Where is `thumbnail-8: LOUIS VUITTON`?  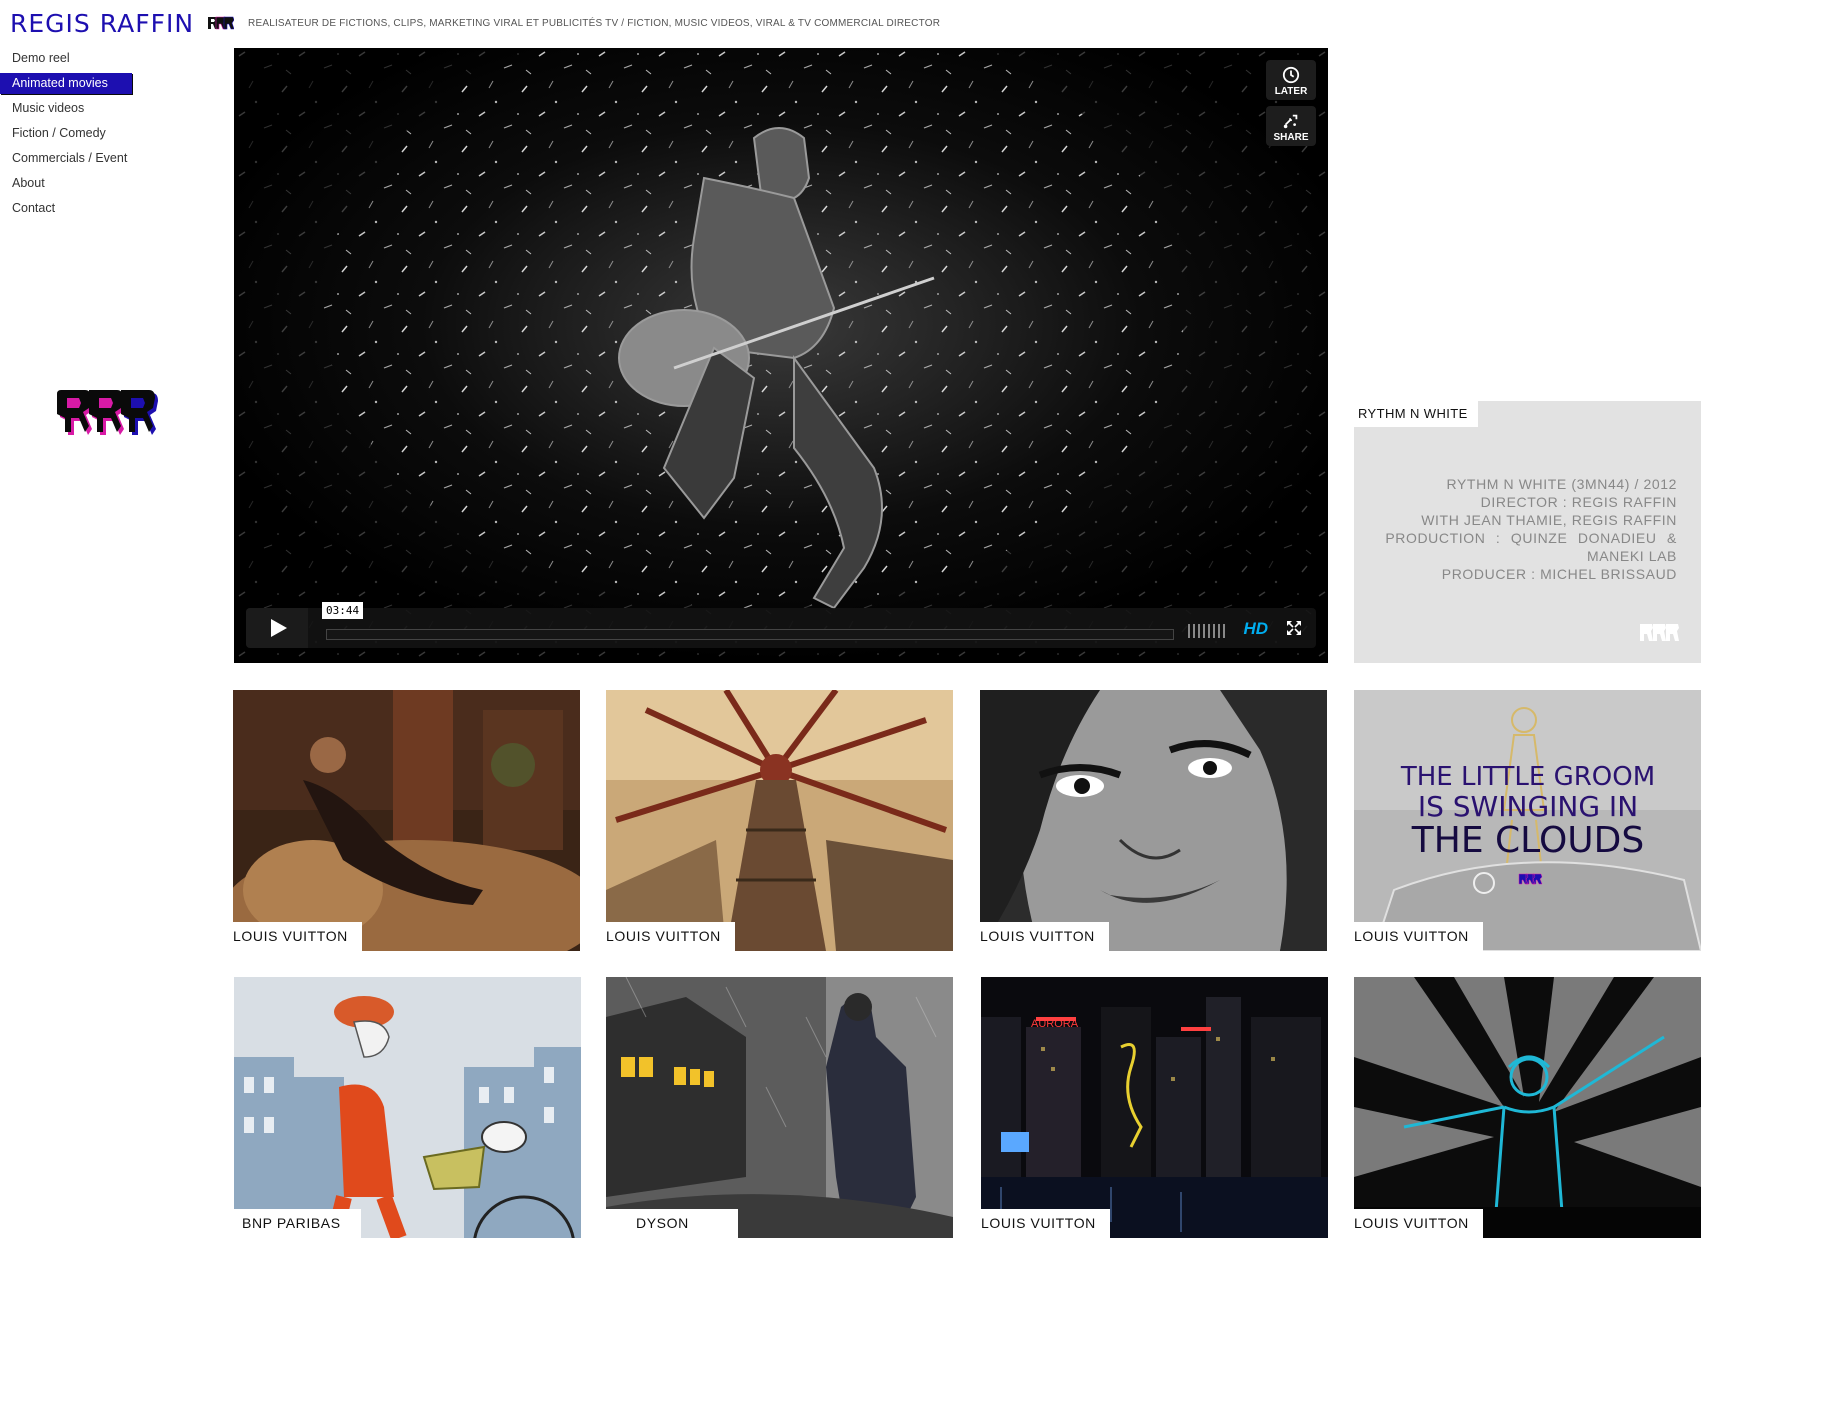 thumbnail-8: LOUIS VUITTON is located at coordinates (1527, 1107).